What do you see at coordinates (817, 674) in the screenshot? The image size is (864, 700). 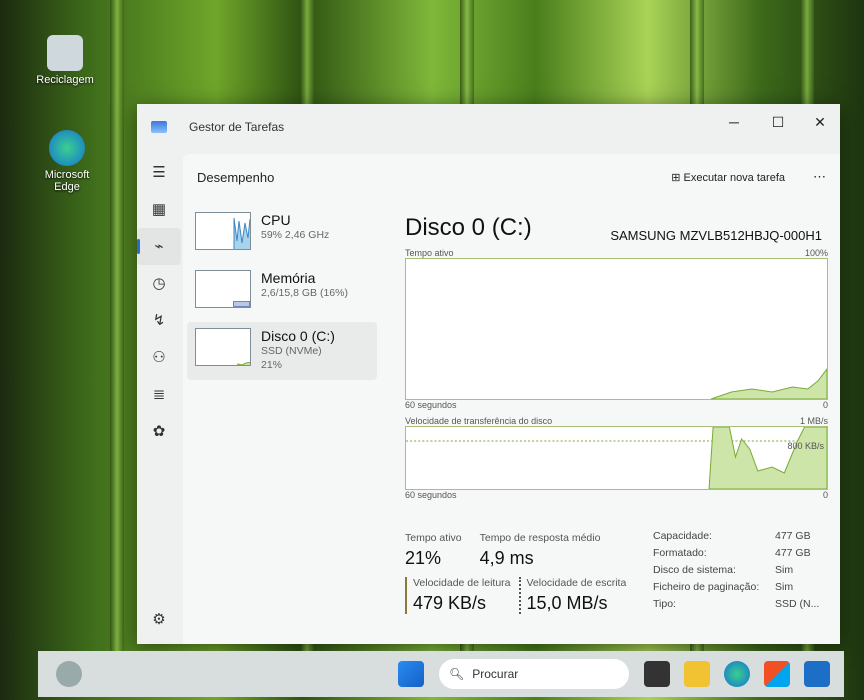 I see `task-manager-taskbar-icon` at bounding box center [817, 674].